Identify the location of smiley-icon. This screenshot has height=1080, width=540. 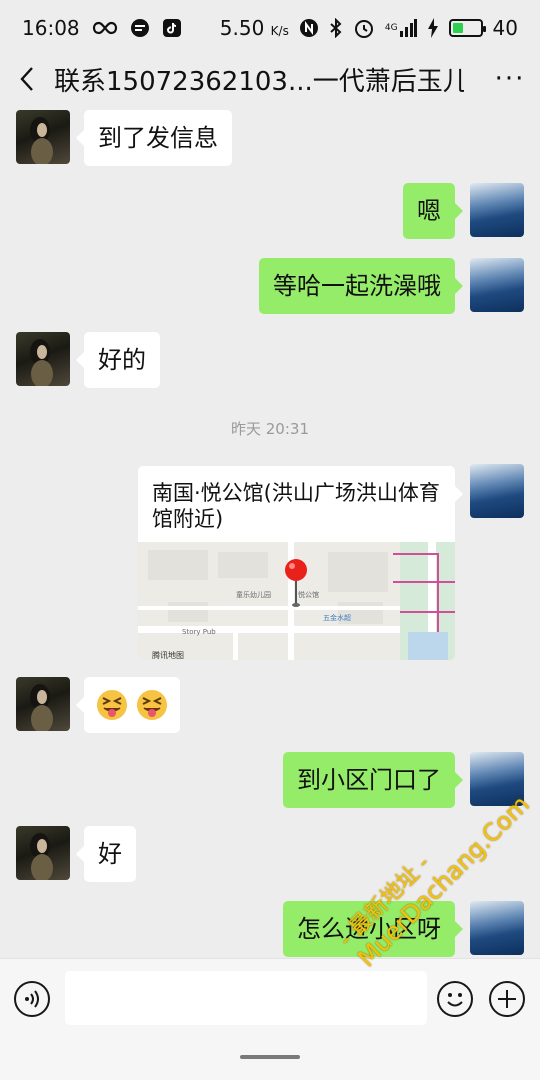
(455, 1000).